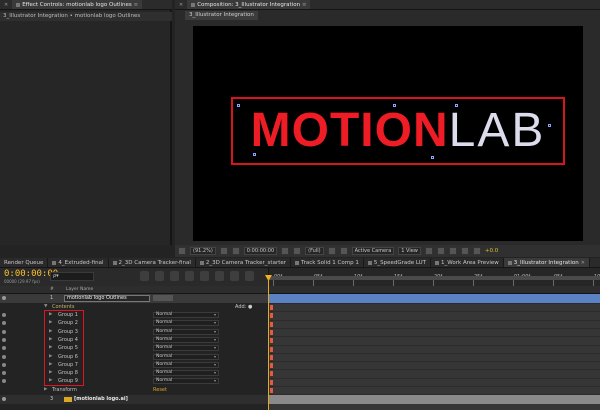 The width and height of the screenshot is (600, 410). I want to click on frame-blending-icon, so click(189, 276).